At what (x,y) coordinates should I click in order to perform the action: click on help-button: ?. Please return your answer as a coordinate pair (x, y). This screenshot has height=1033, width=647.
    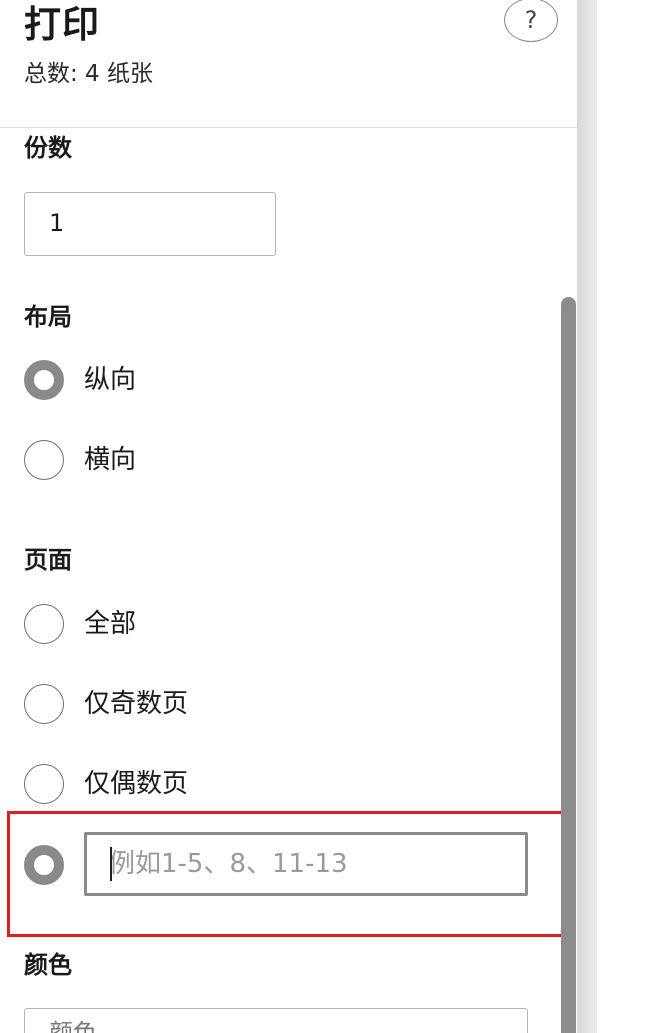
    Looking at the image, I should click on (531, 21).